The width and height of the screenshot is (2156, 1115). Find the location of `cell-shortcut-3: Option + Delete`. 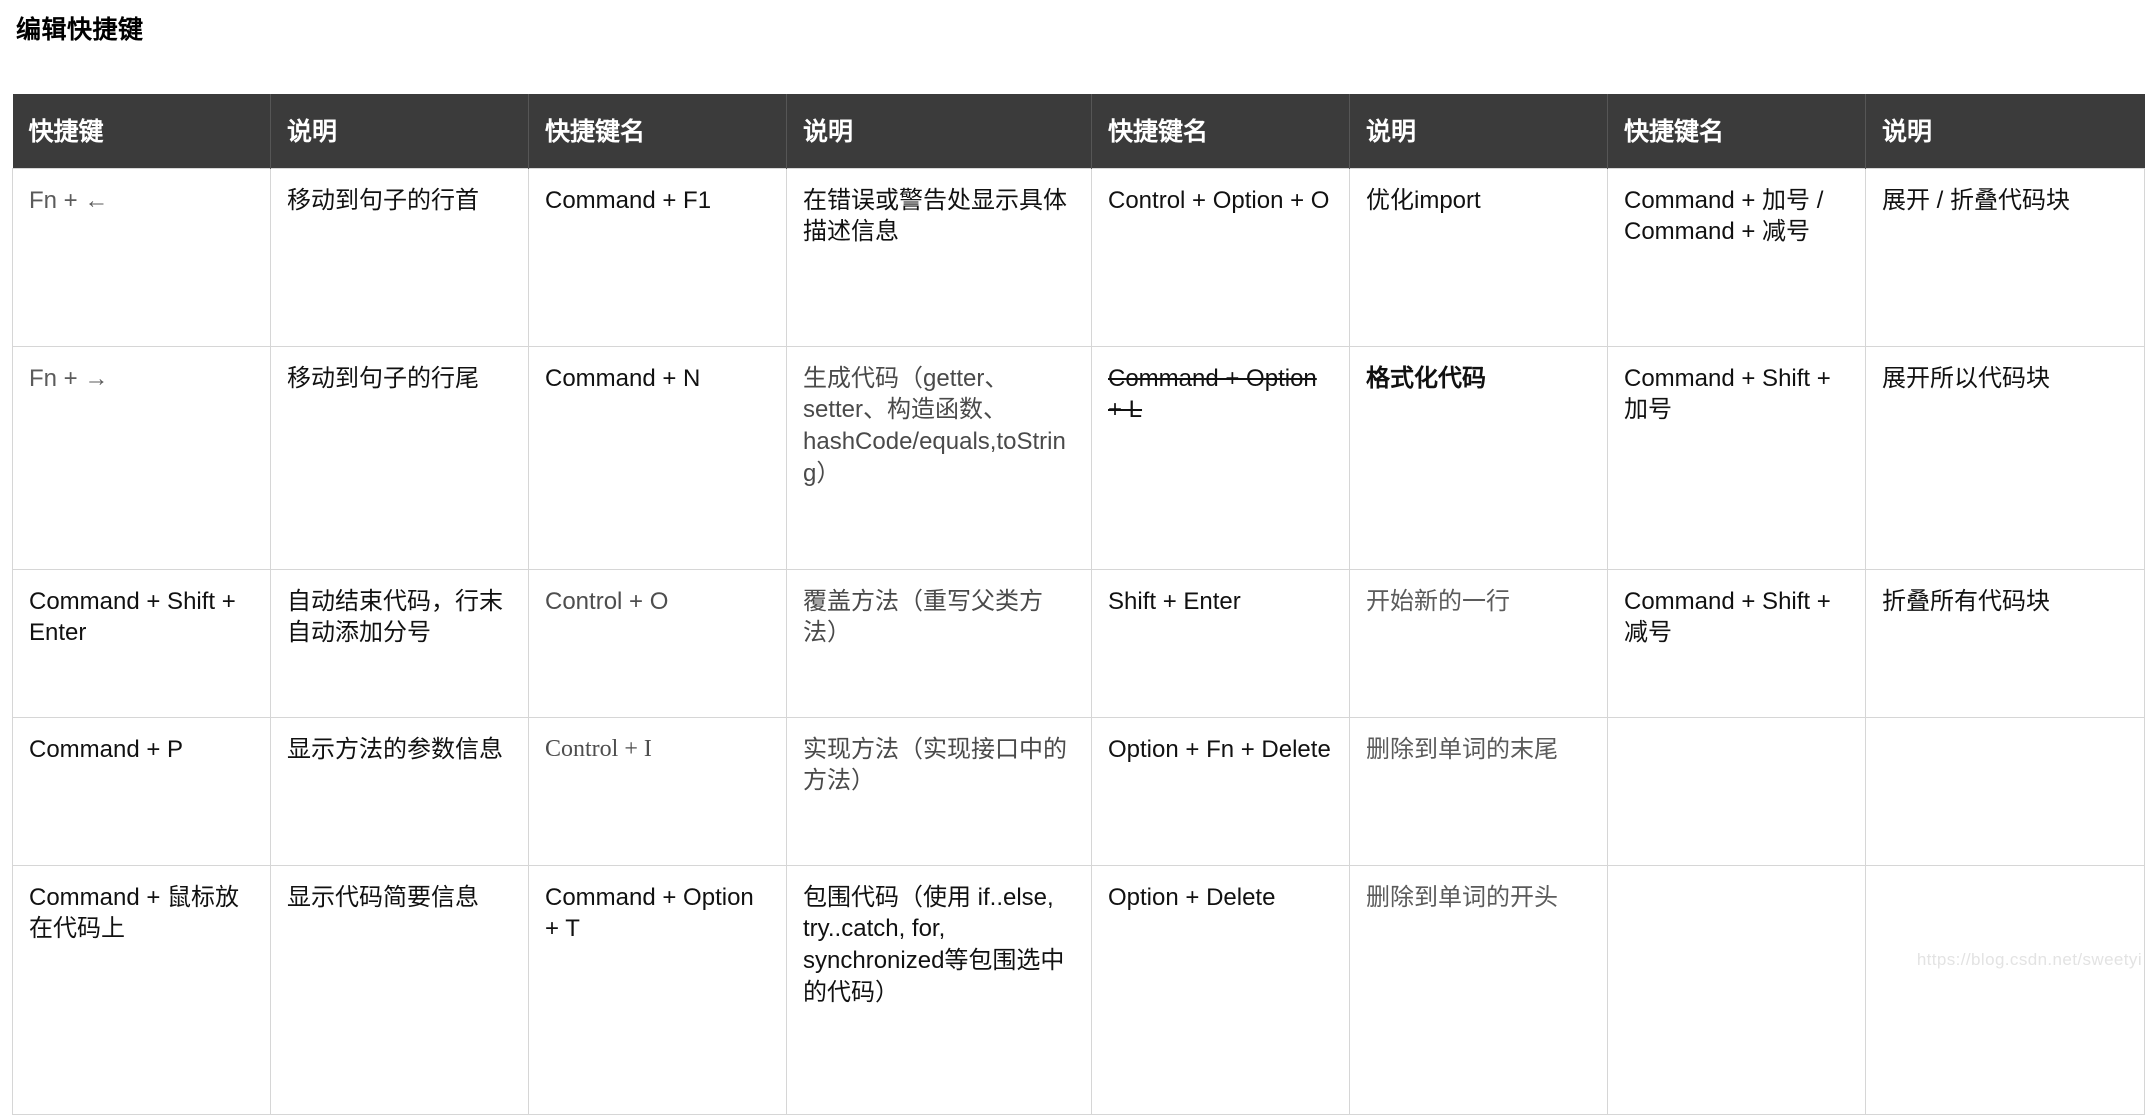

cell-shortcut-3: Option + Delete is located at coordinates (1220, 989).